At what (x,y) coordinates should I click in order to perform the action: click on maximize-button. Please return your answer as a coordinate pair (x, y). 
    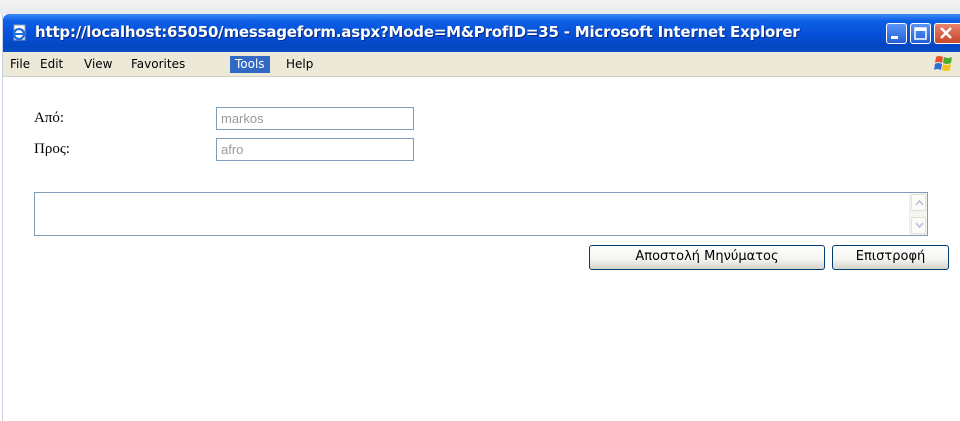
    Looking at the image, I should click on (920, 33).